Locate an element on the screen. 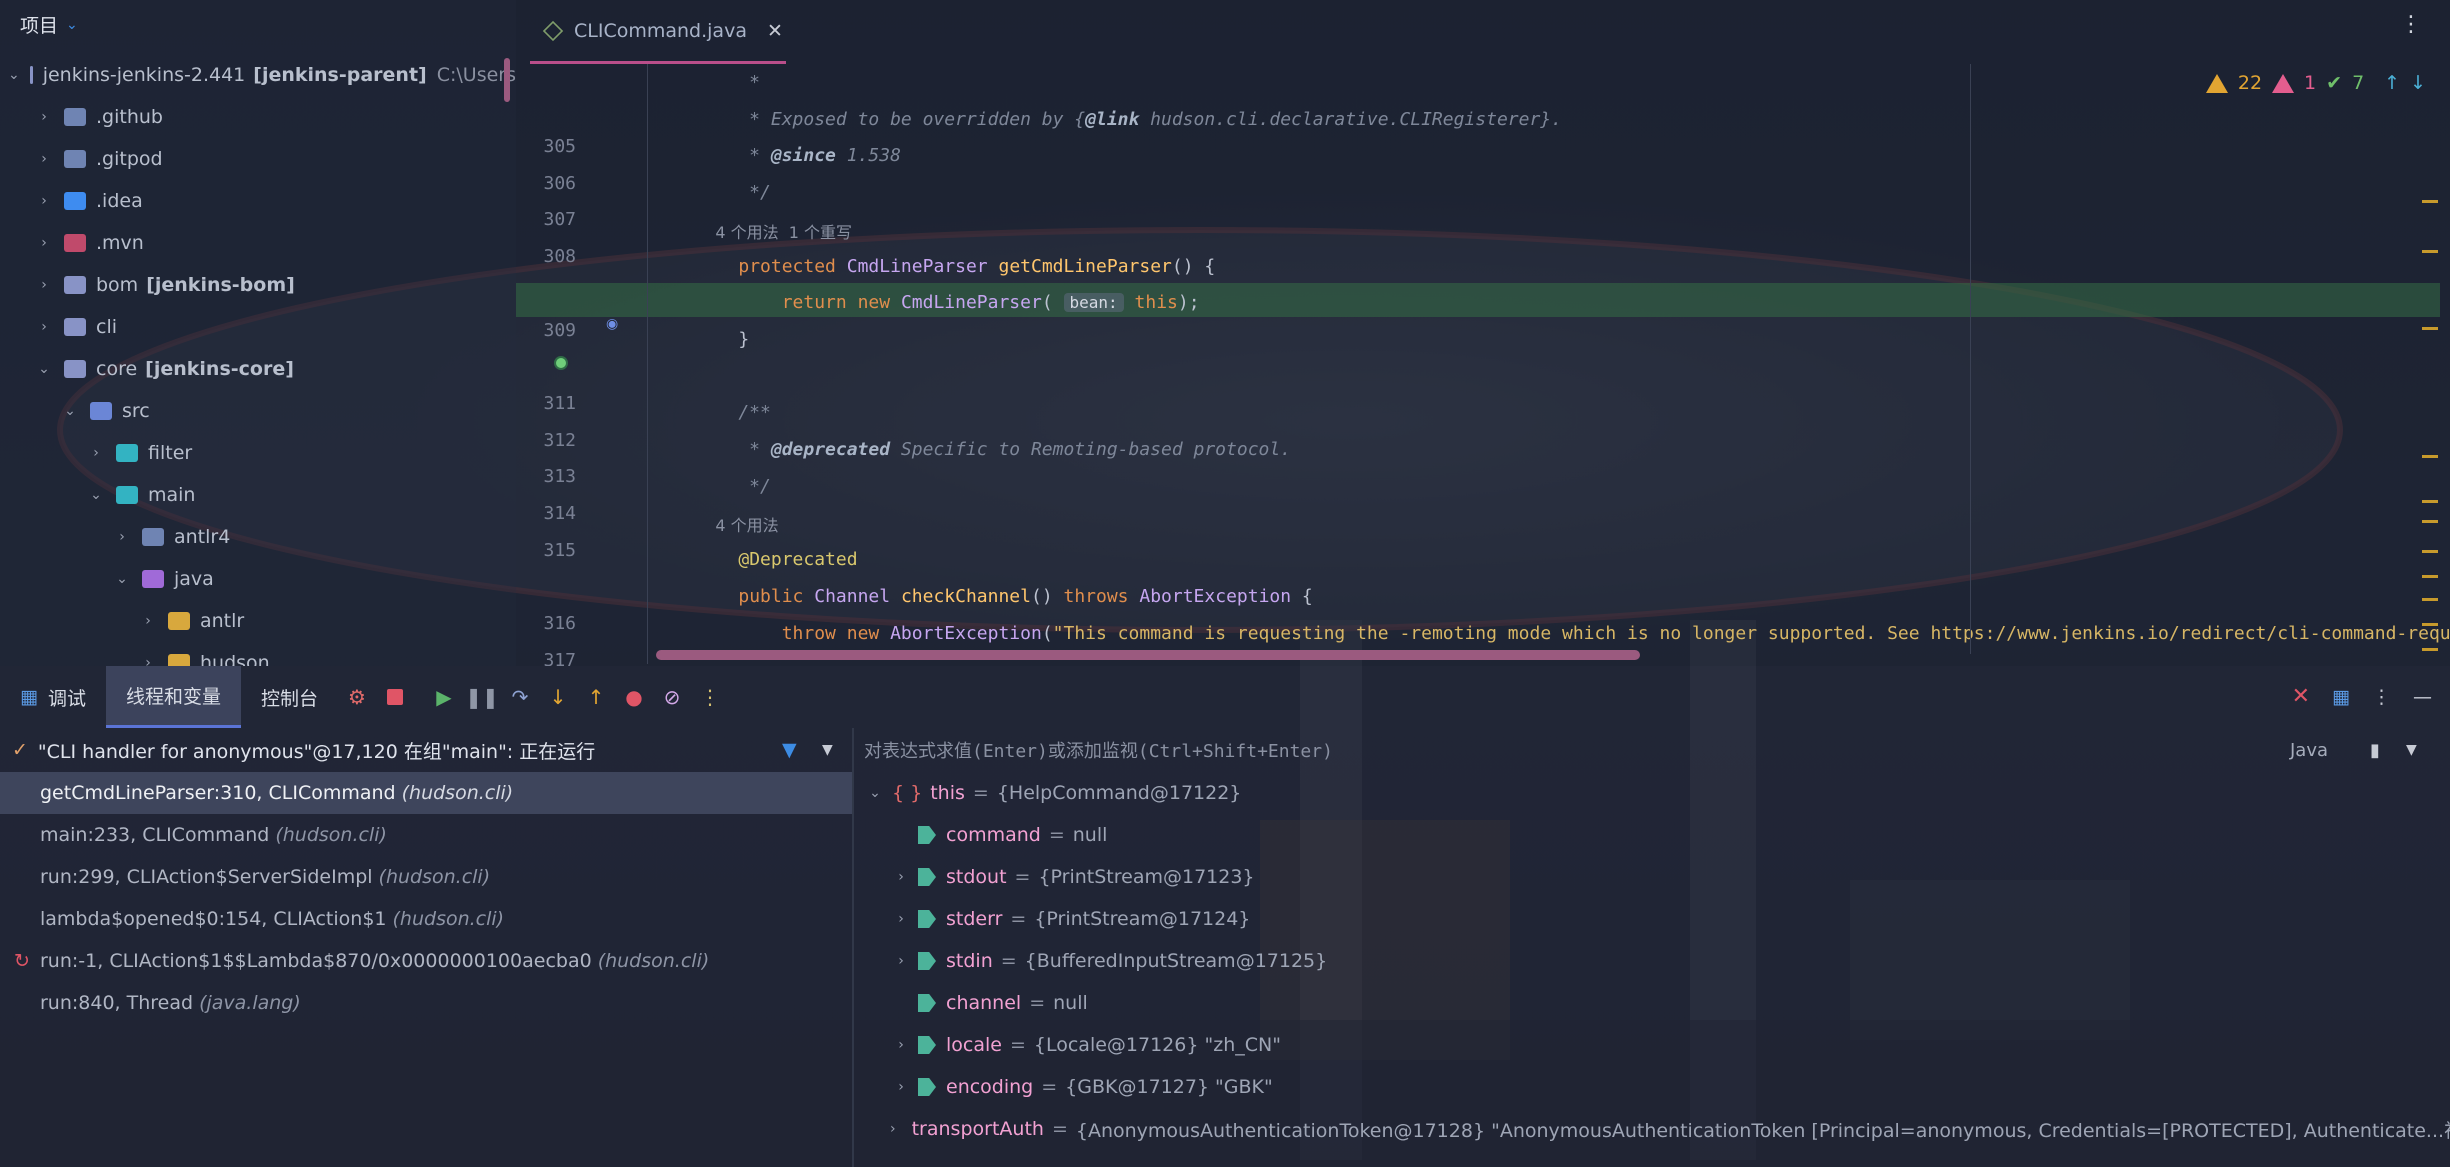 This screenshot has height=1167, width=2450. tree-item: › antlr4 is located at coordinates (258, 537).